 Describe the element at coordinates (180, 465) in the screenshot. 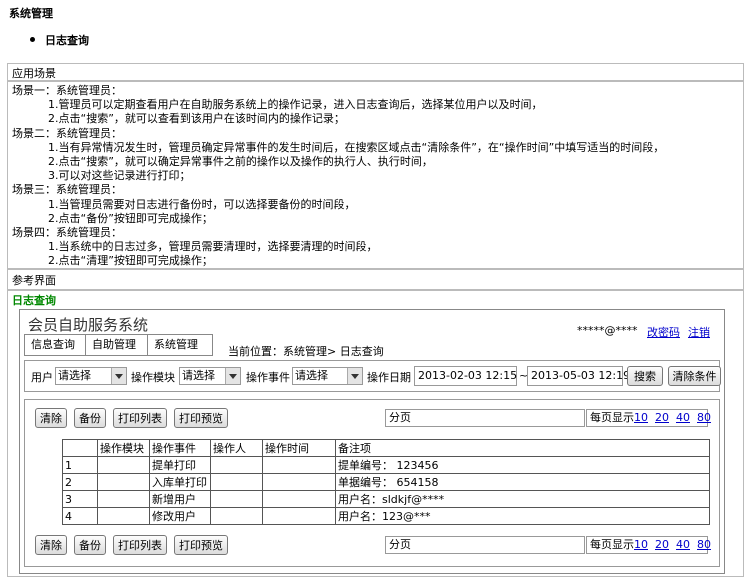

I see `table-cell: 提单打印` at that location.